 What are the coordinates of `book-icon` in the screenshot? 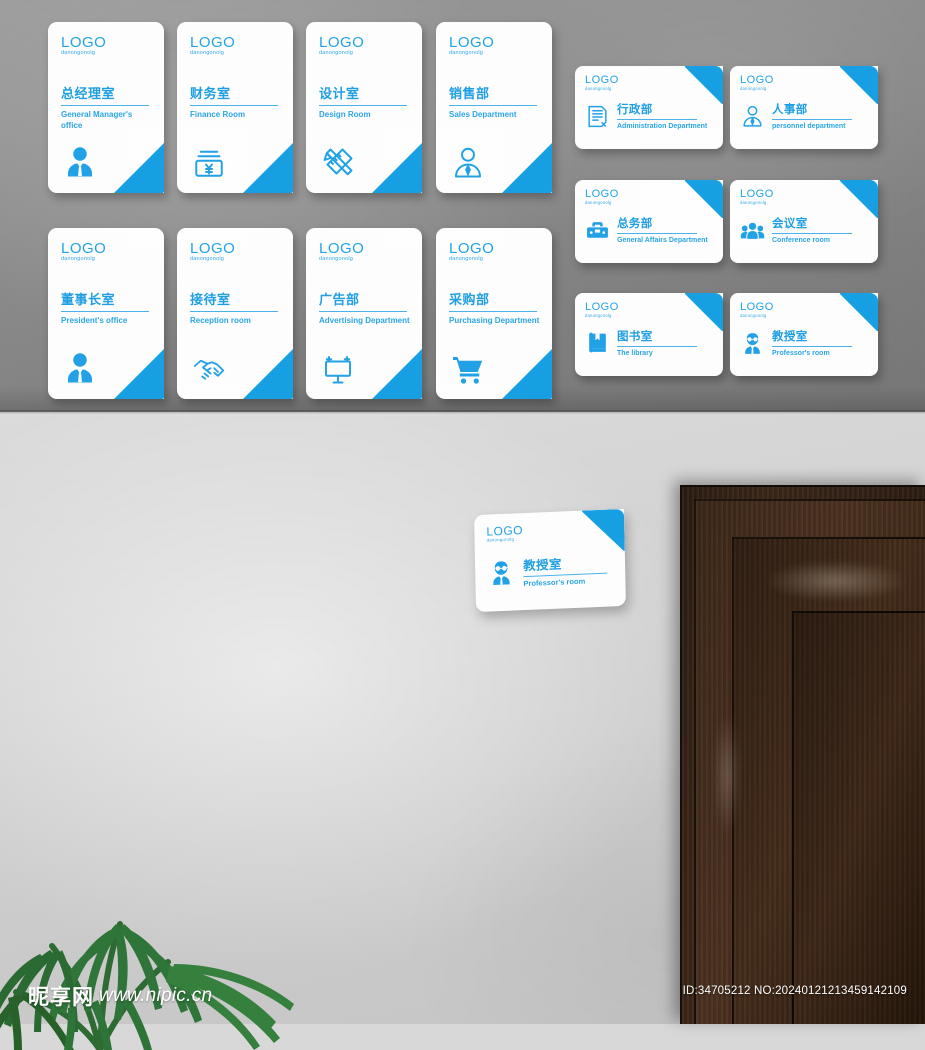 It's located at (597, 343).